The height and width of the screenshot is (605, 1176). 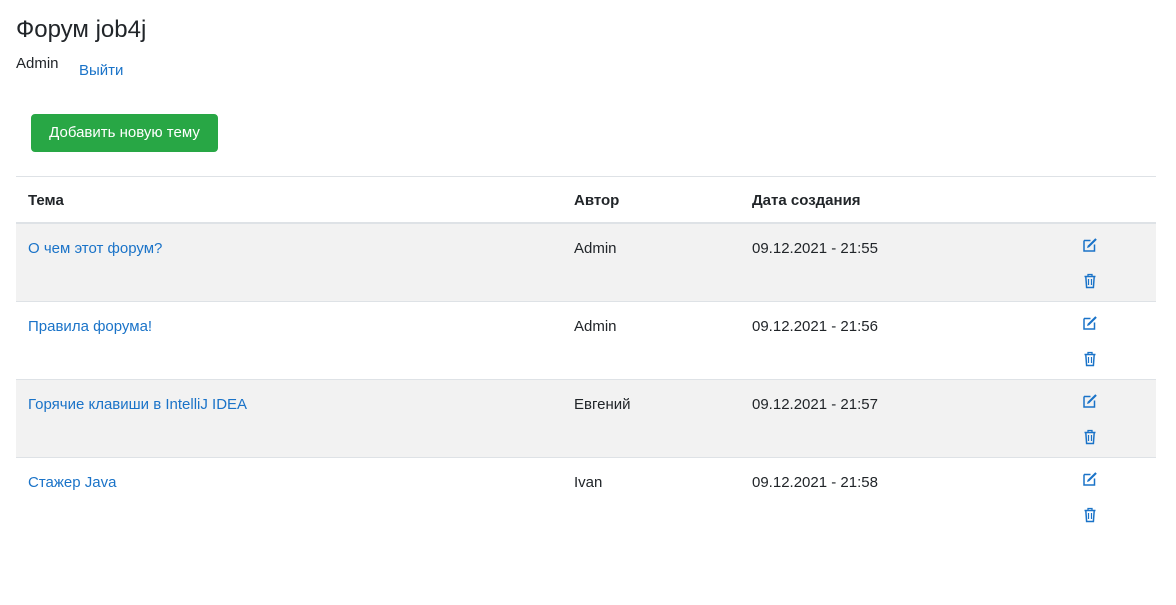 I want to click on column-header-topic: Тема, so click(x=46, y=200).